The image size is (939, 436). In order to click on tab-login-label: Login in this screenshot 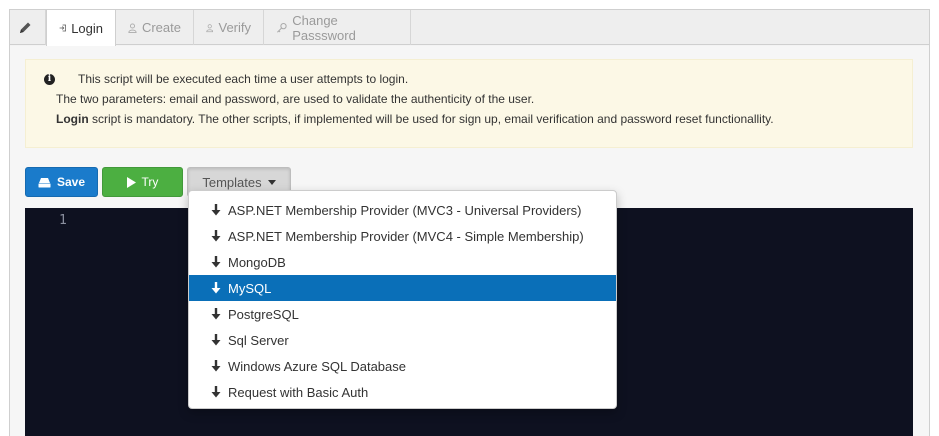, I will do `click(87, 28)`.